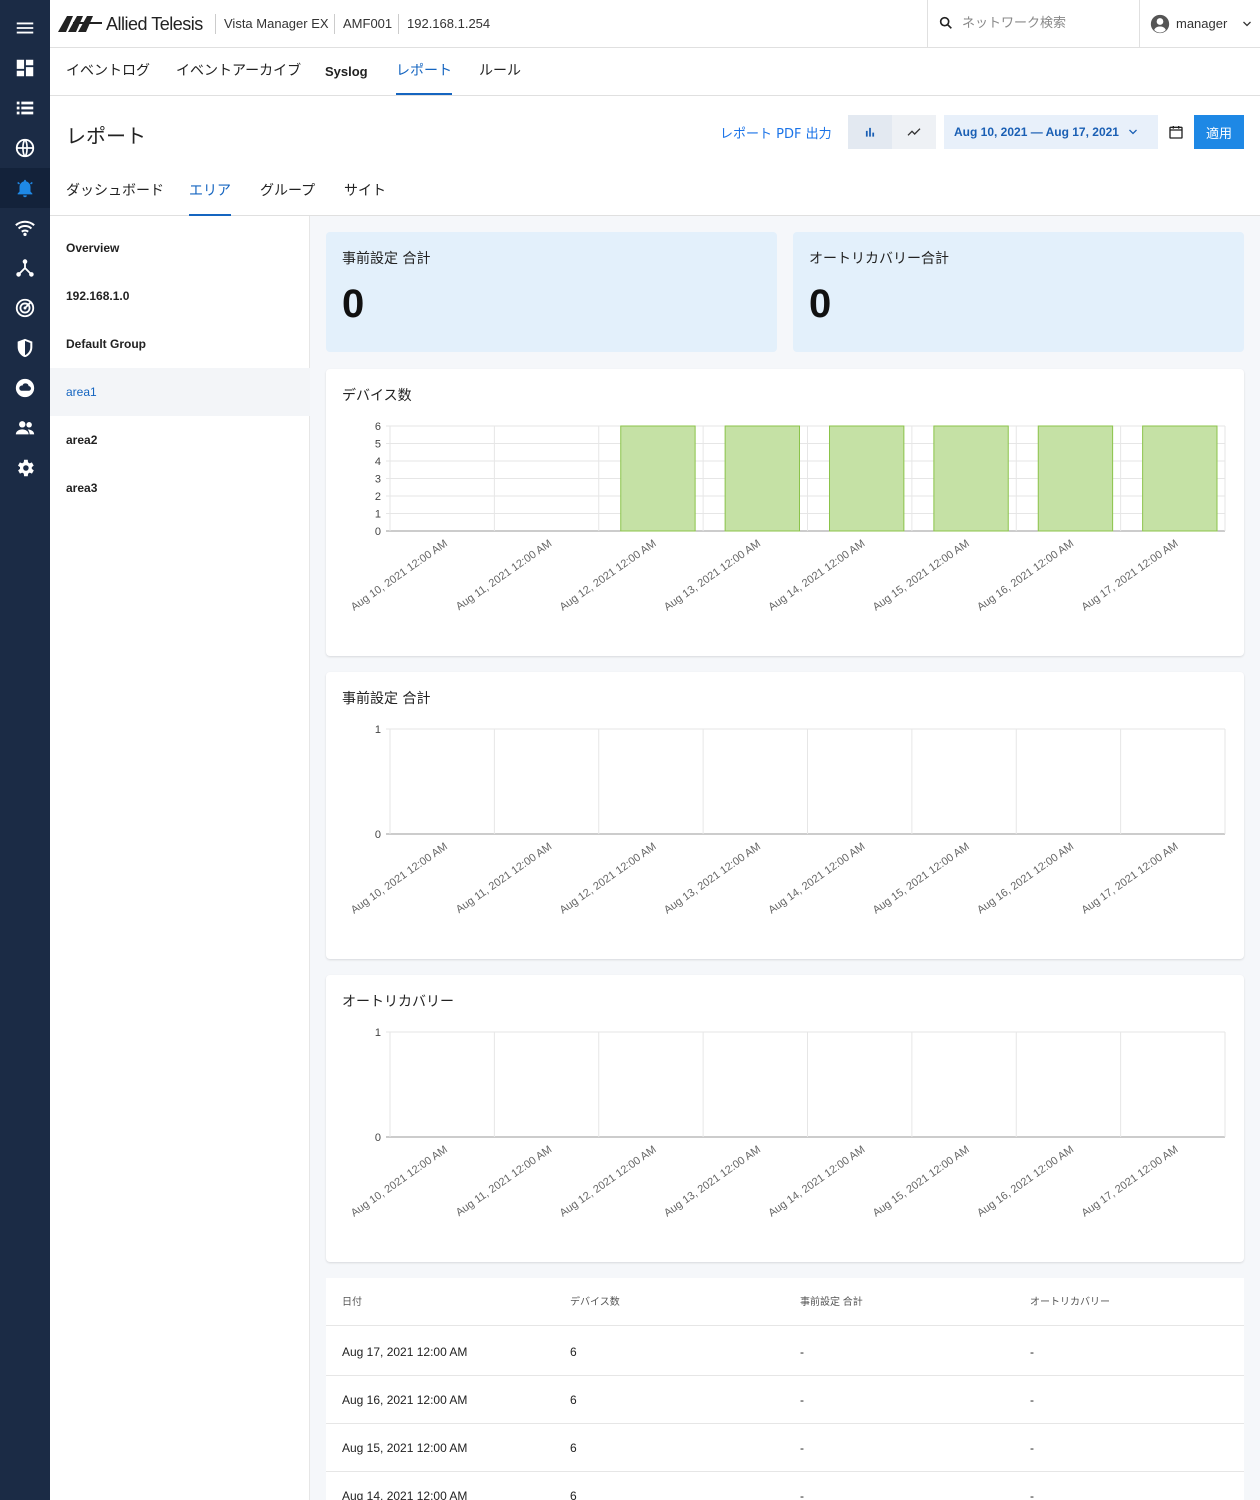 This screenshot has height=1500, width=1260. Describe the element at coordinates (879, 259) in the screenshot. I see `stat-label: オートリカバリー合計` at that location.